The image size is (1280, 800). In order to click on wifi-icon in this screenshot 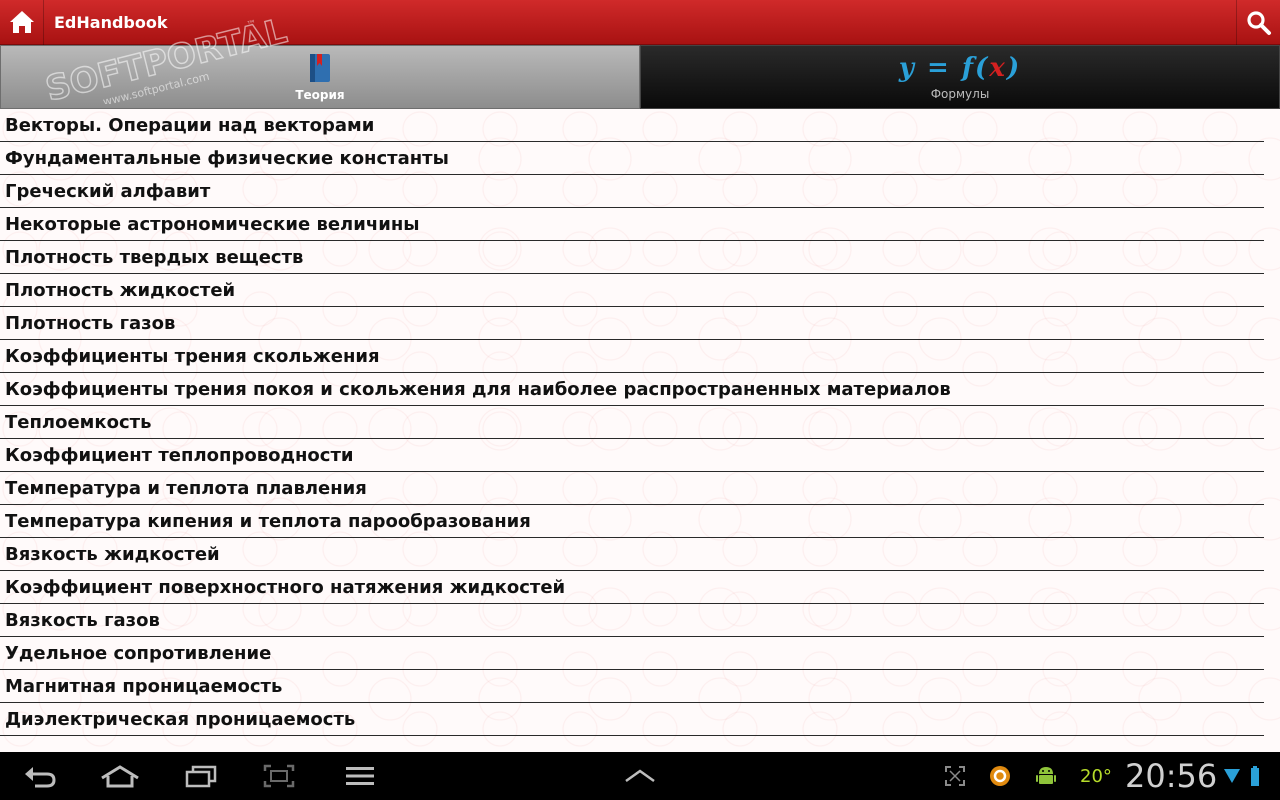, I will do `click(1232, 776)`.